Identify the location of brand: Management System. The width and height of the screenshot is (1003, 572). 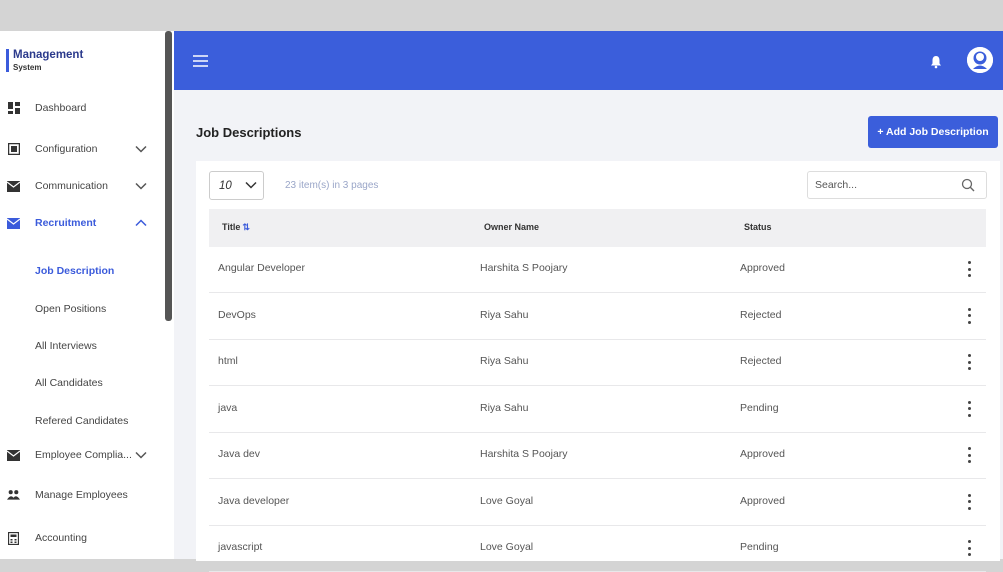
(44, 60).